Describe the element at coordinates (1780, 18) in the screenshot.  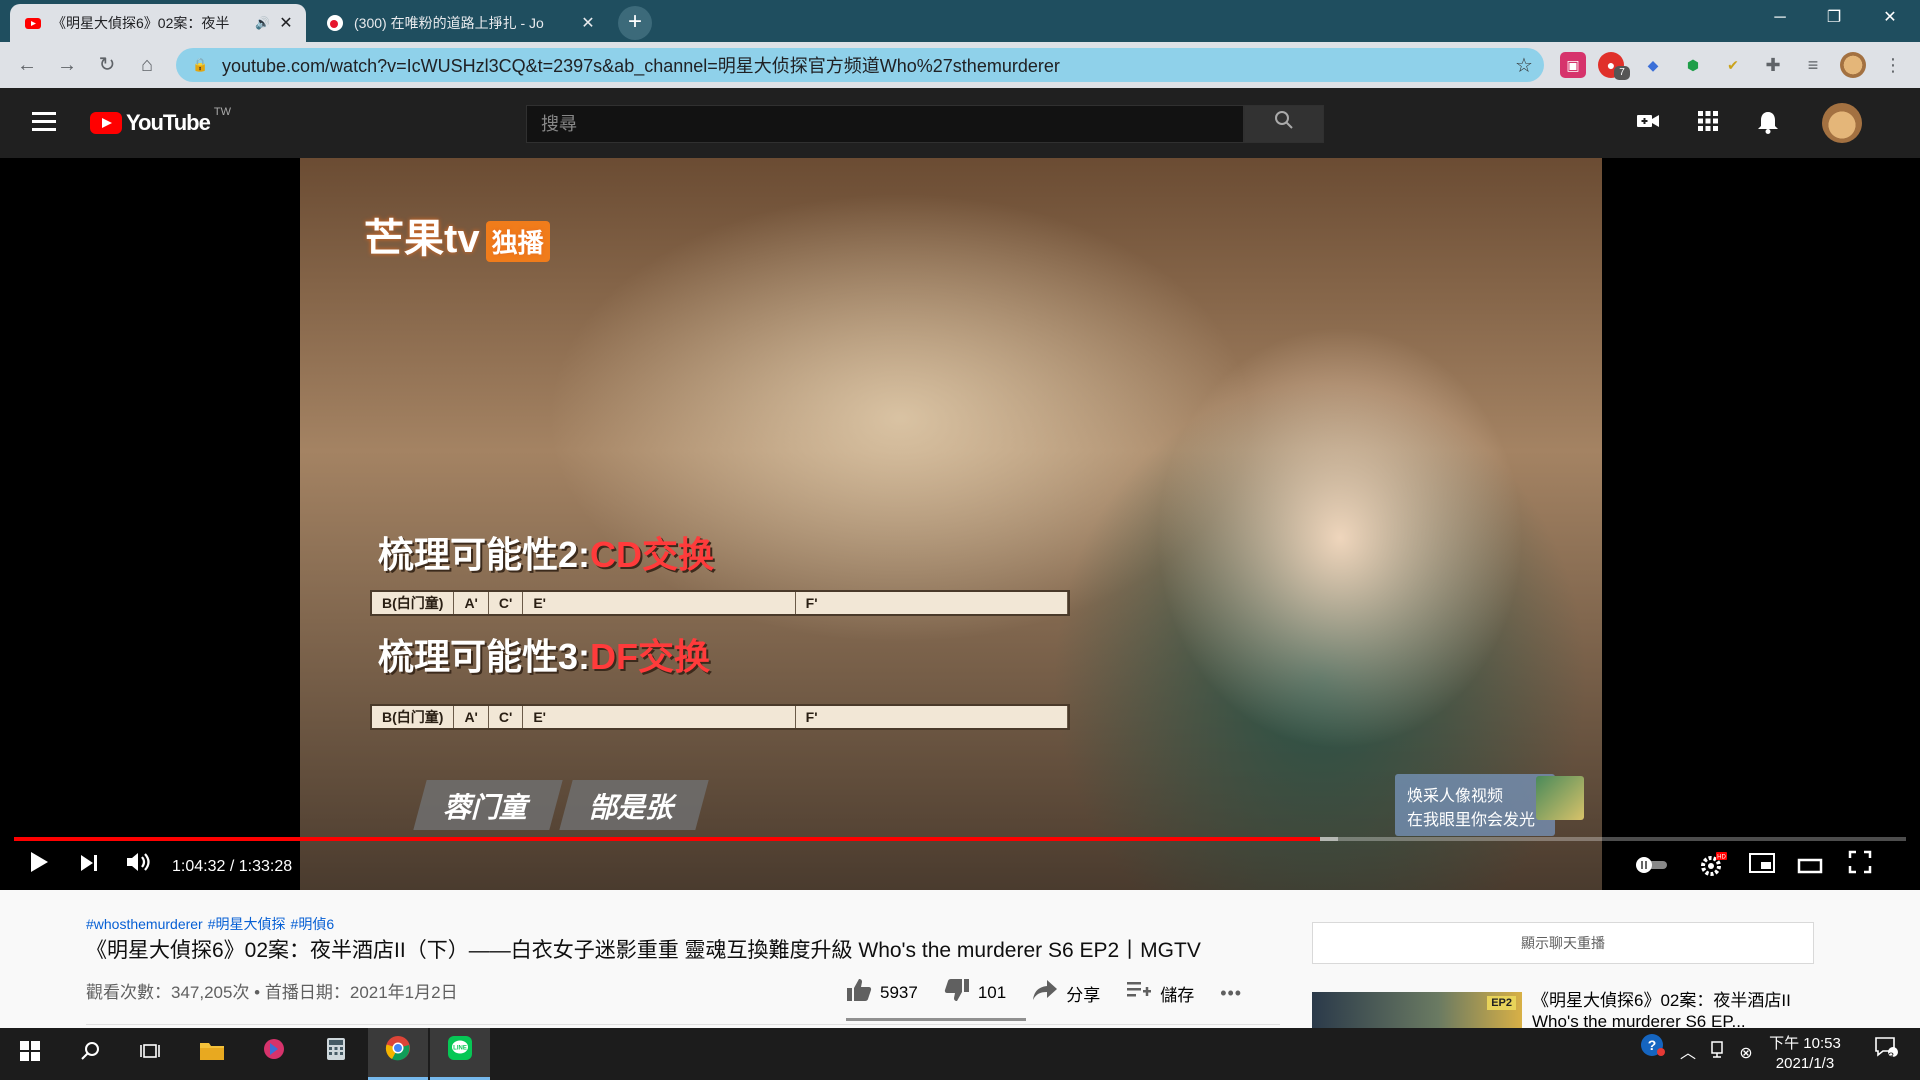
I see `window-minimize-button: ─` at that location.